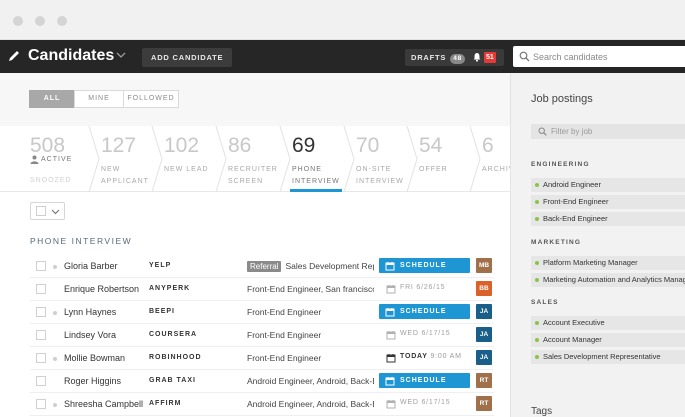  Describe the element at coordinates (545, 302) in the screenshot. I see `job-category-label: SALES` at that location.